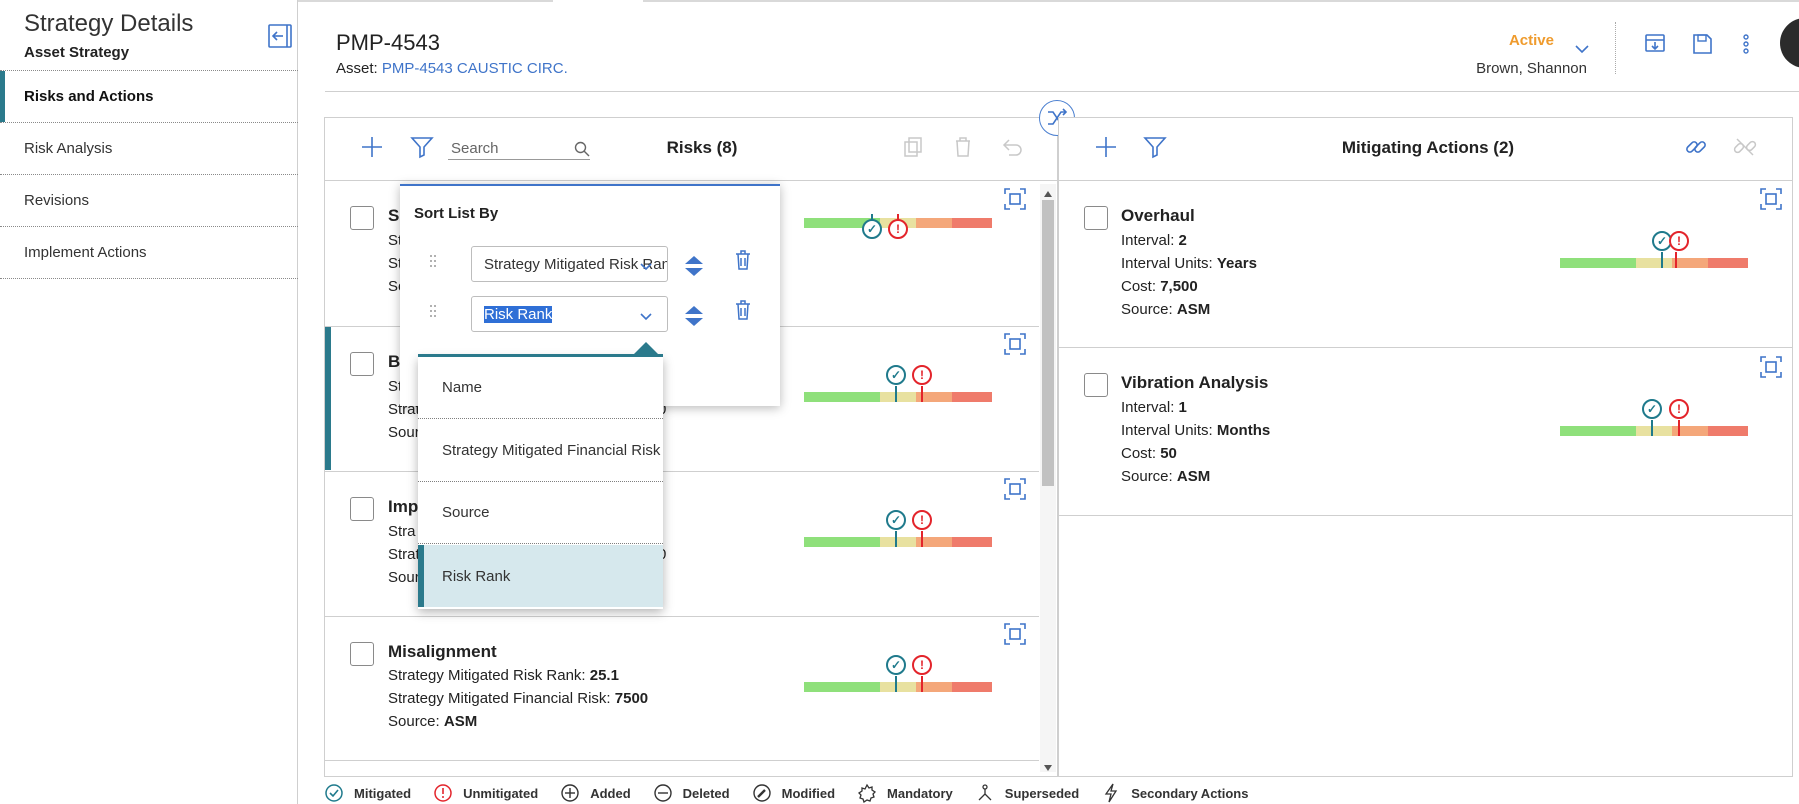 This screenshot has width=1799, height=804. What do you see at coordinates (1746, 44) in the screenshot?
I see `more-options-icon` at bounding box center [1746, 44].